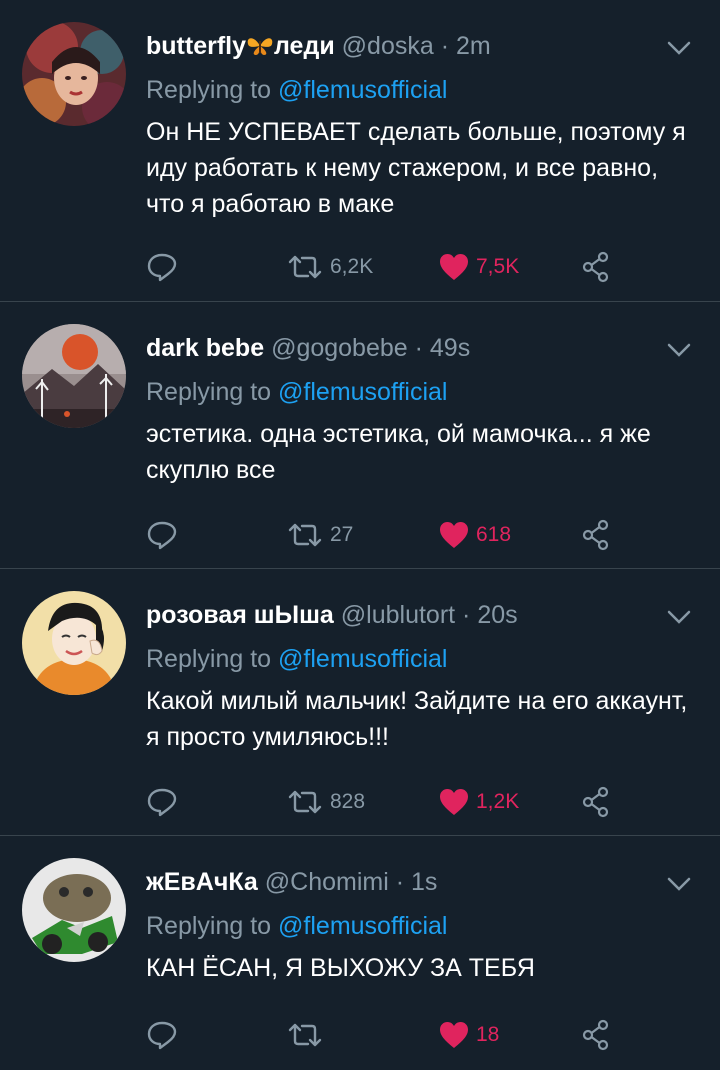 The image size is (720, 1070). Describe the element at coordinates (340, 968) in the screenshot. I see `tweet-text: КАН ЁСАН, Я ВЫХОЖУ ЗА ТЕБЯ` at that location.